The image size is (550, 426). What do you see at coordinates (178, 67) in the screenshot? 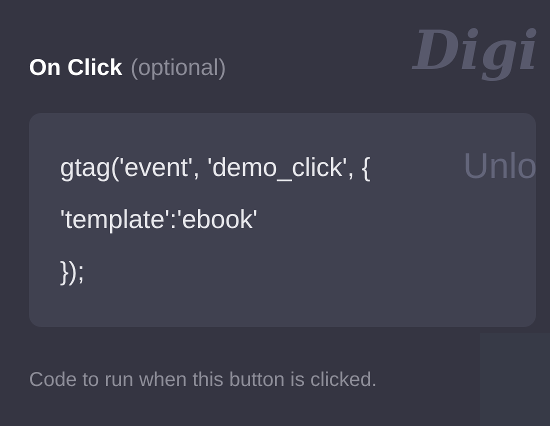
I see `optional-hint: (optional)` at bounding box center [178, 67].